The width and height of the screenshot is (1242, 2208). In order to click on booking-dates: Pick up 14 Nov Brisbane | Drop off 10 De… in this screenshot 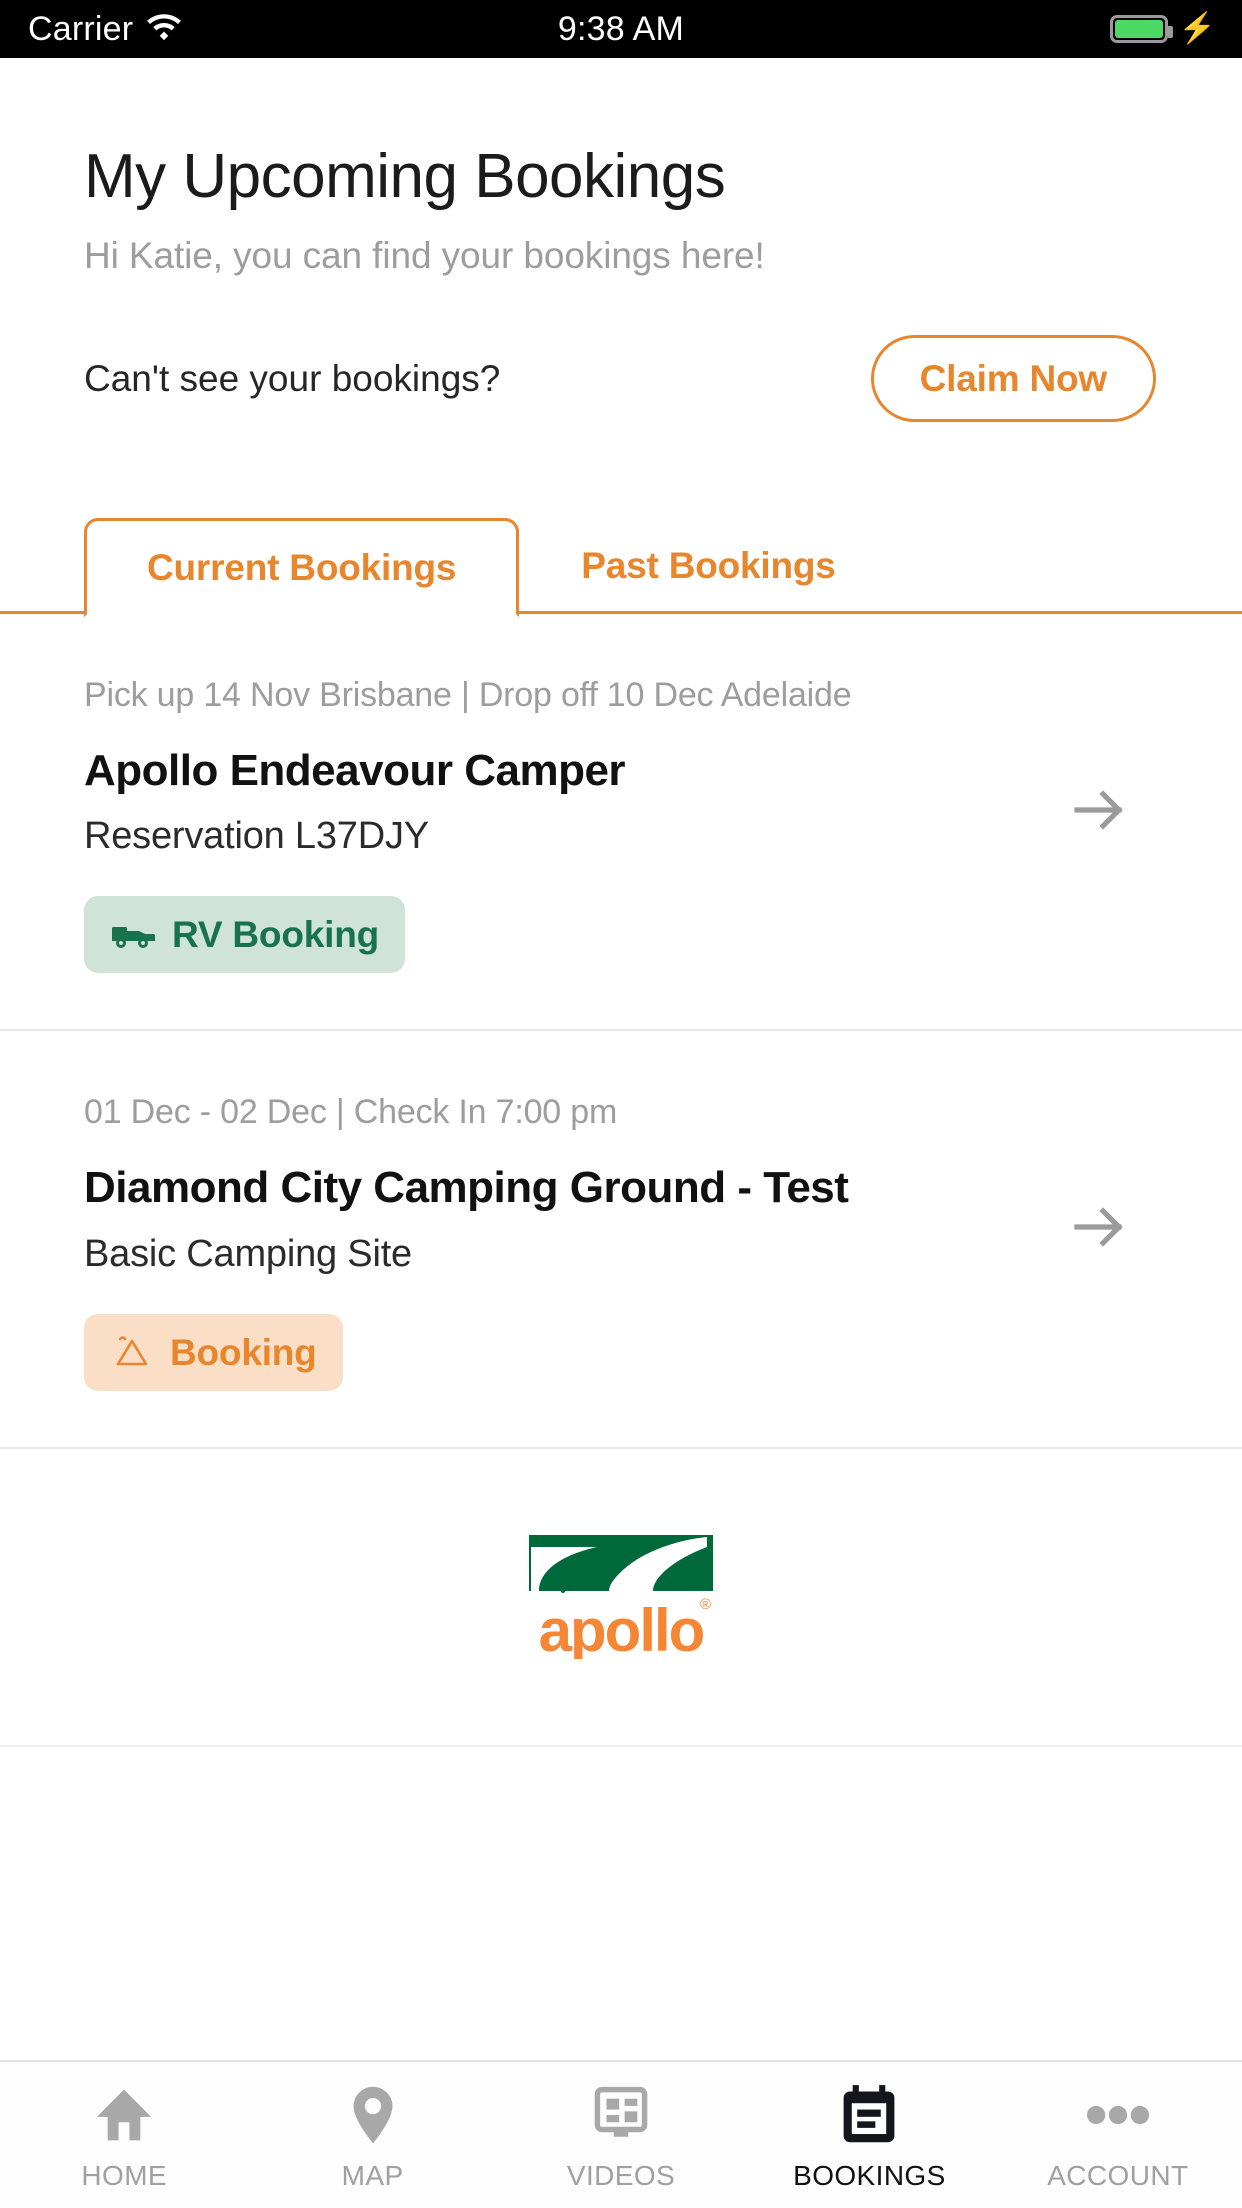, I will do `click(468, 695)`.